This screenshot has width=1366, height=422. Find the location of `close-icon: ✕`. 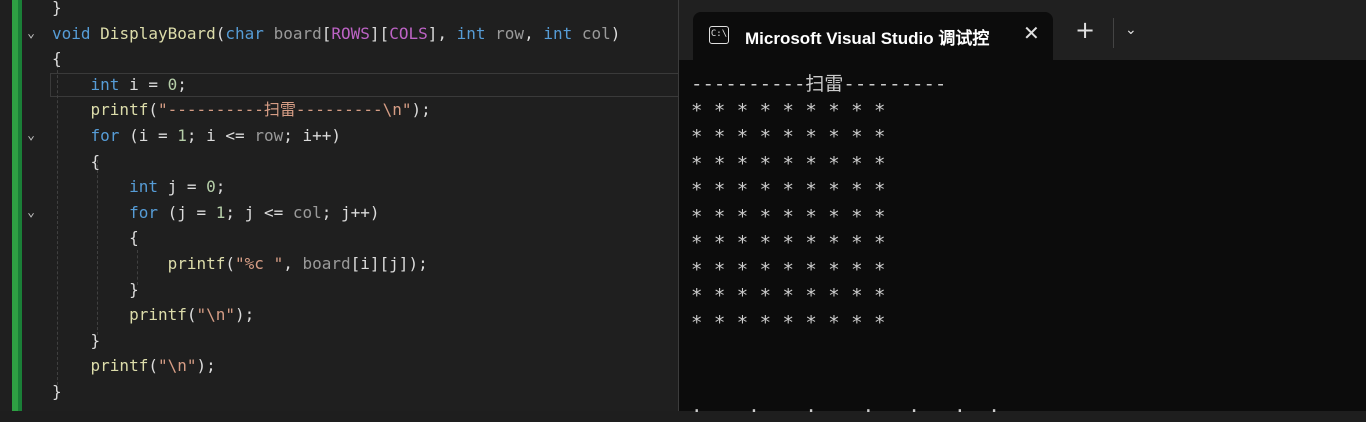

close-icon: ✕ is located at coordinates (1031, 33).